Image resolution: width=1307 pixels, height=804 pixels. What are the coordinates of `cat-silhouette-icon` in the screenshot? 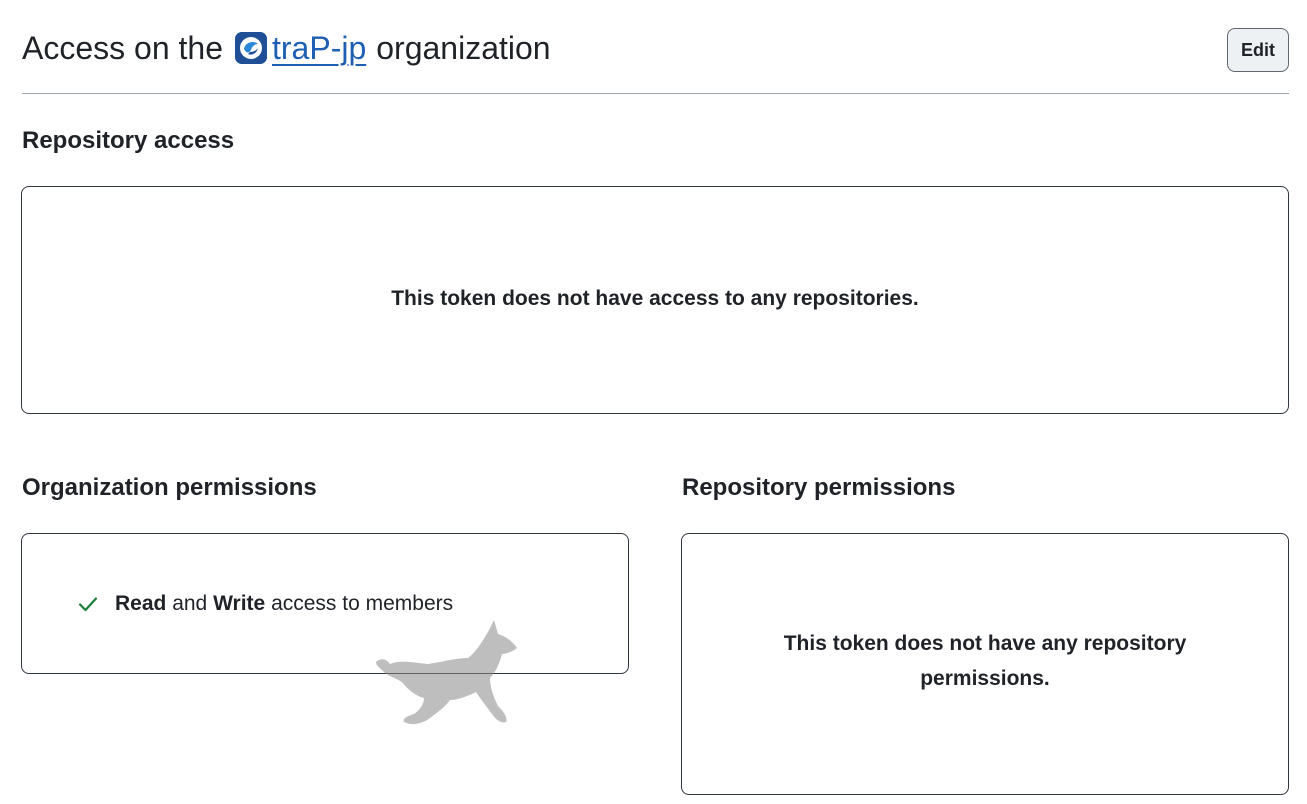 It's located at (446, 672).